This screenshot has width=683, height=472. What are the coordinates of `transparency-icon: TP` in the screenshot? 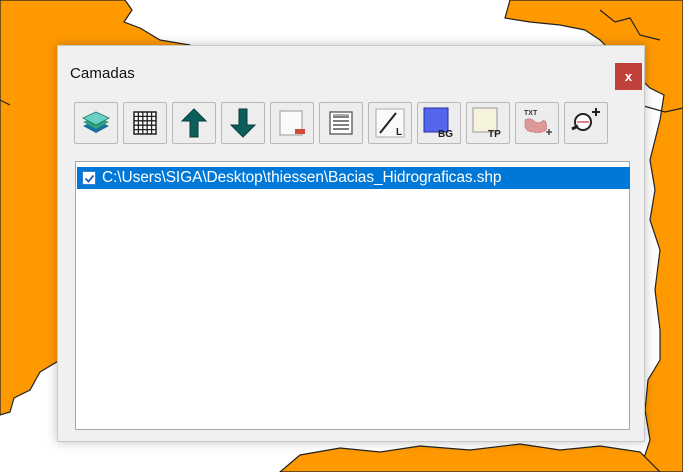 It's located at (486, 123).